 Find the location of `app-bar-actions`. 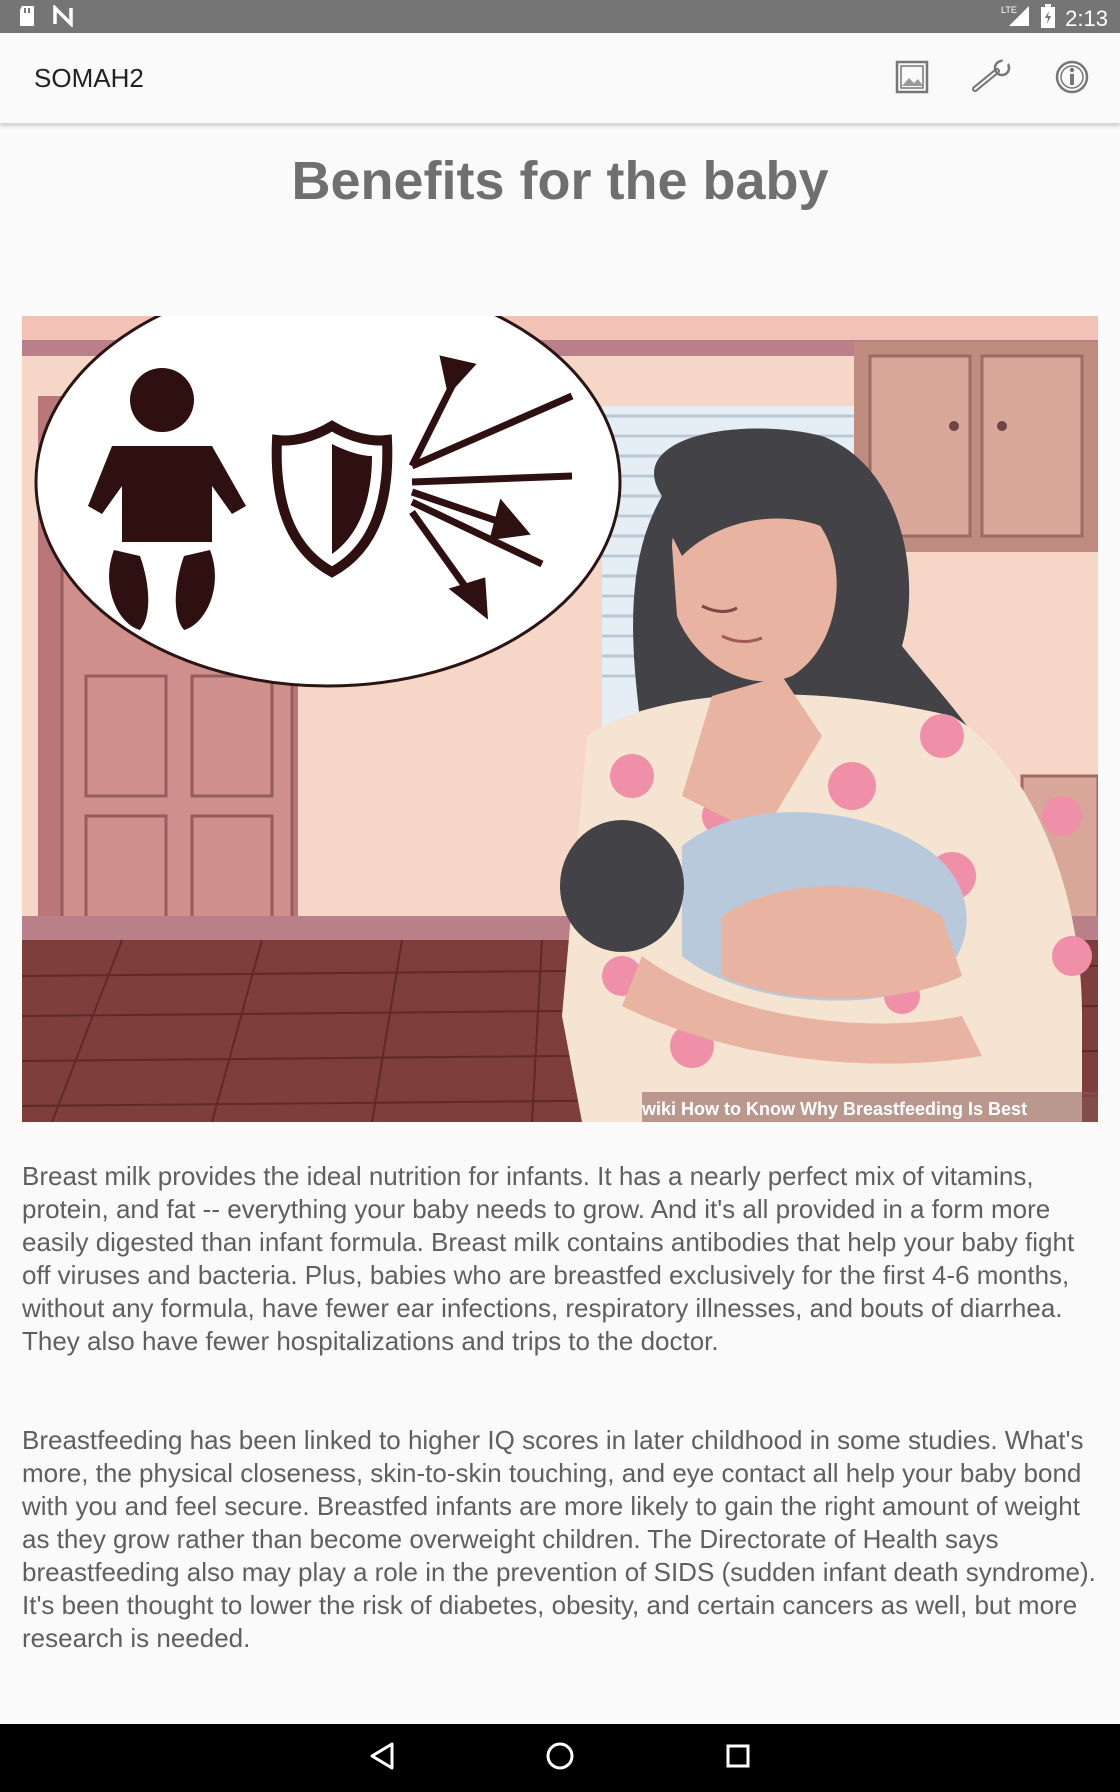

app-bar-actions is located at coordinates (992, 79).